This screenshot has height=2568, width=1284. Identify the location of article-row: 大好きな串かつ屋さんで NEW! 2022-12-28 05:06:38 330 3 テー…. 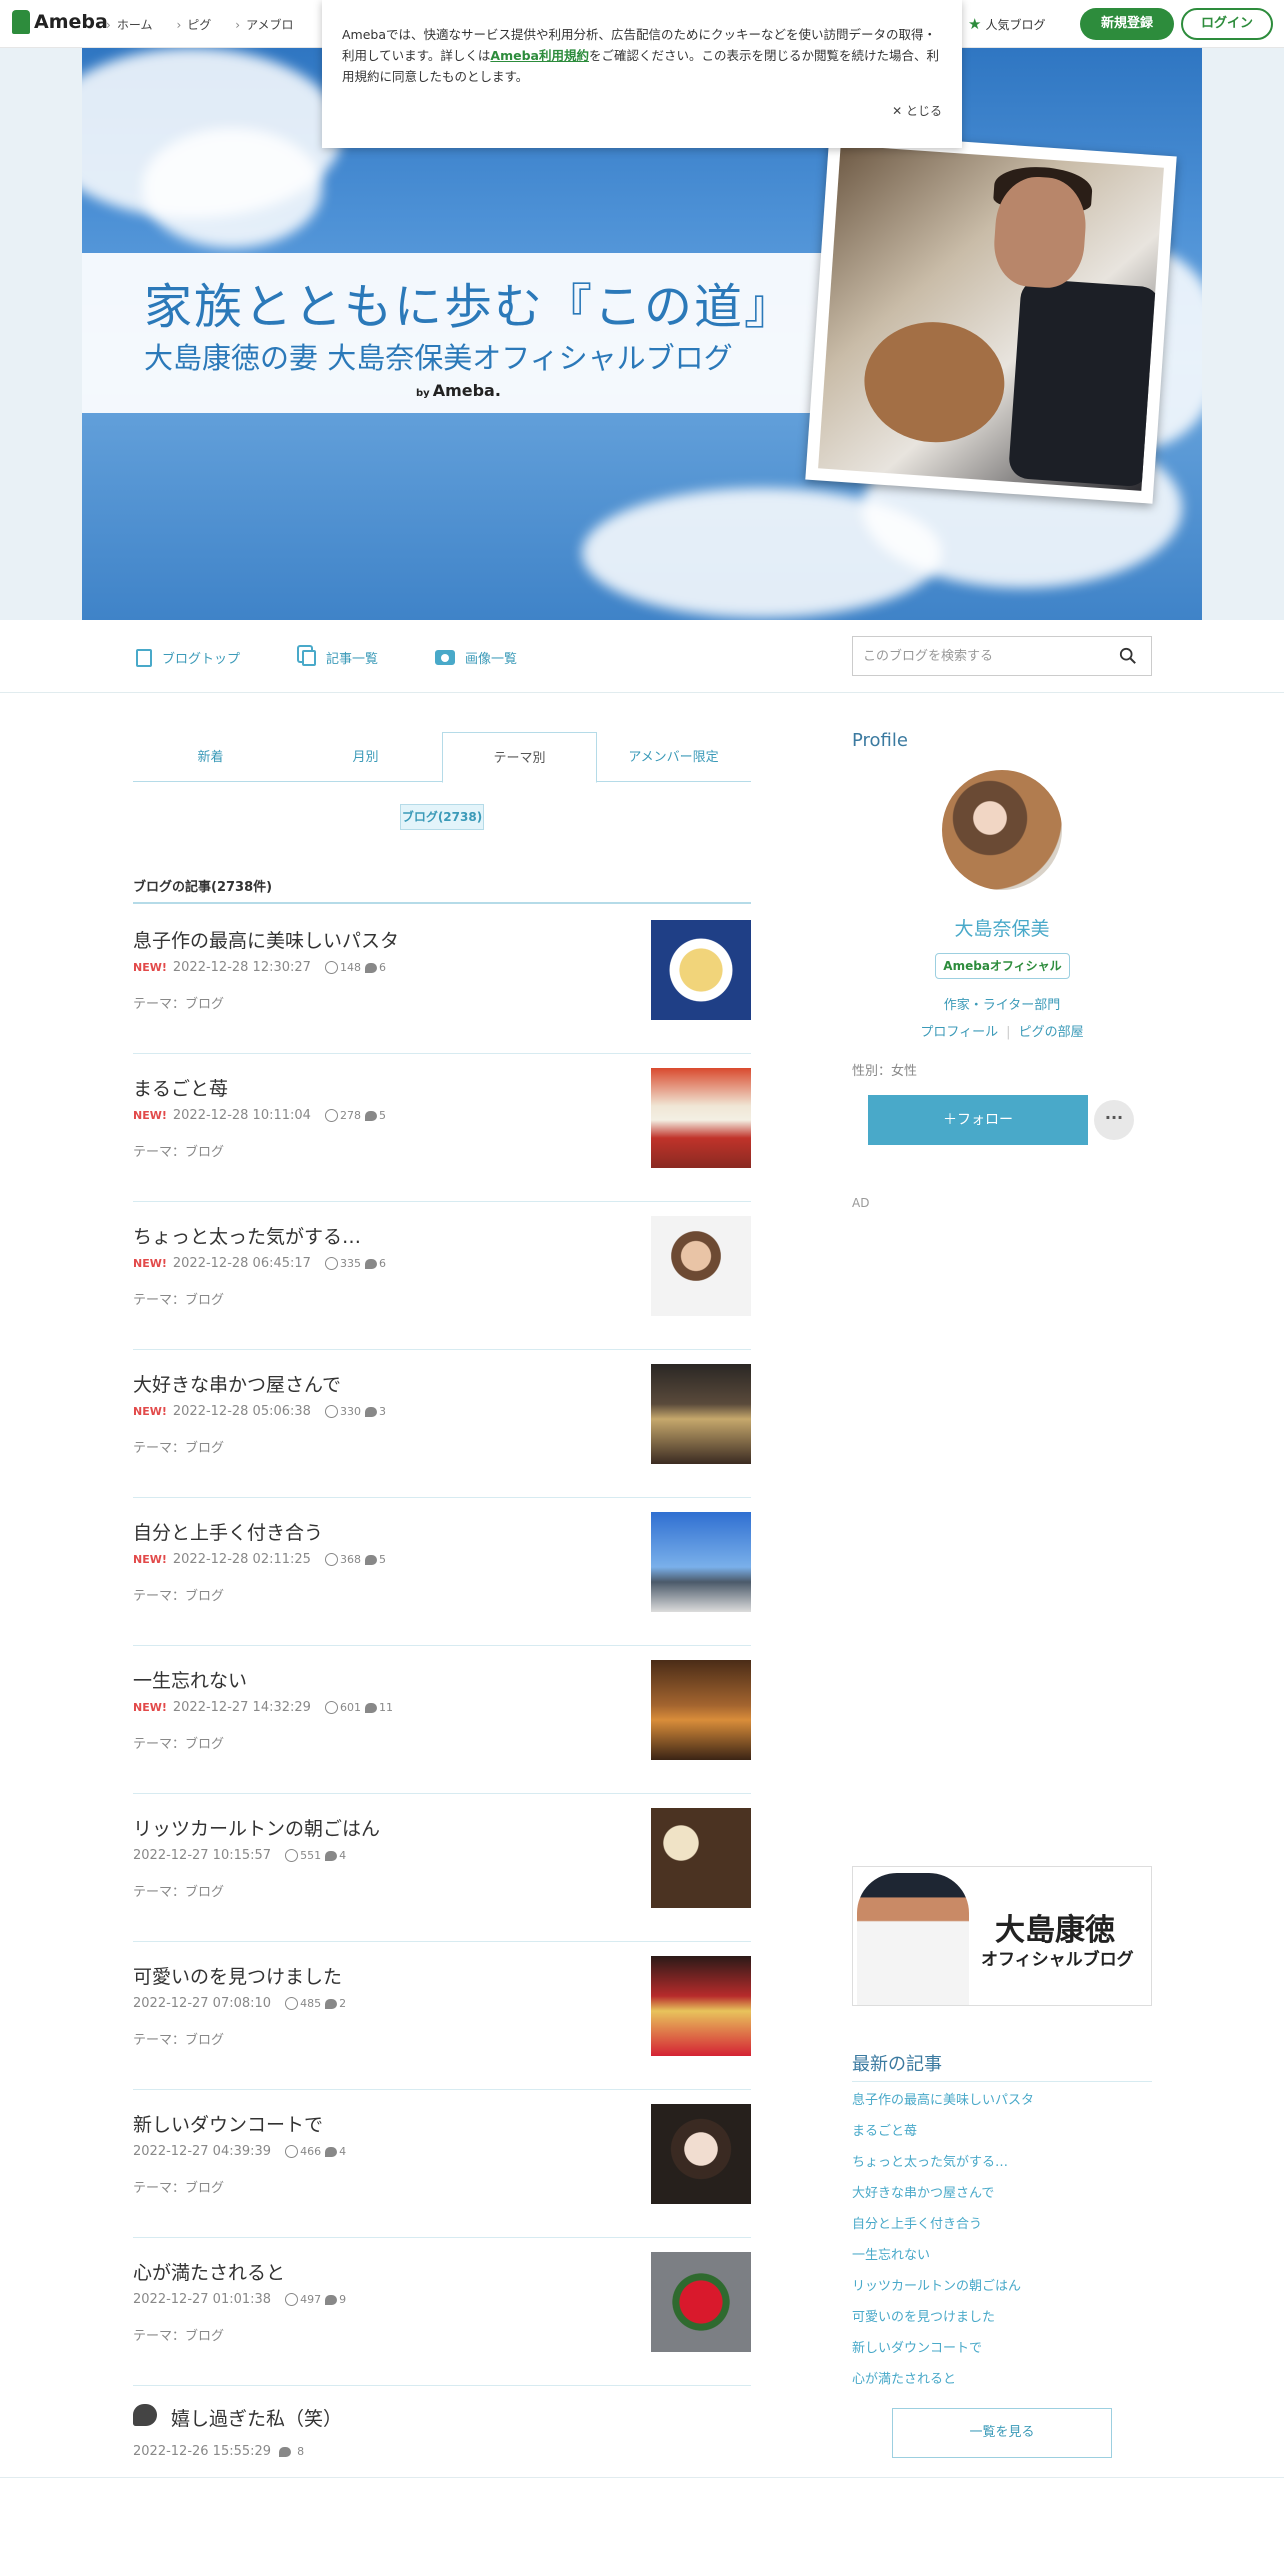
(442, 1424).